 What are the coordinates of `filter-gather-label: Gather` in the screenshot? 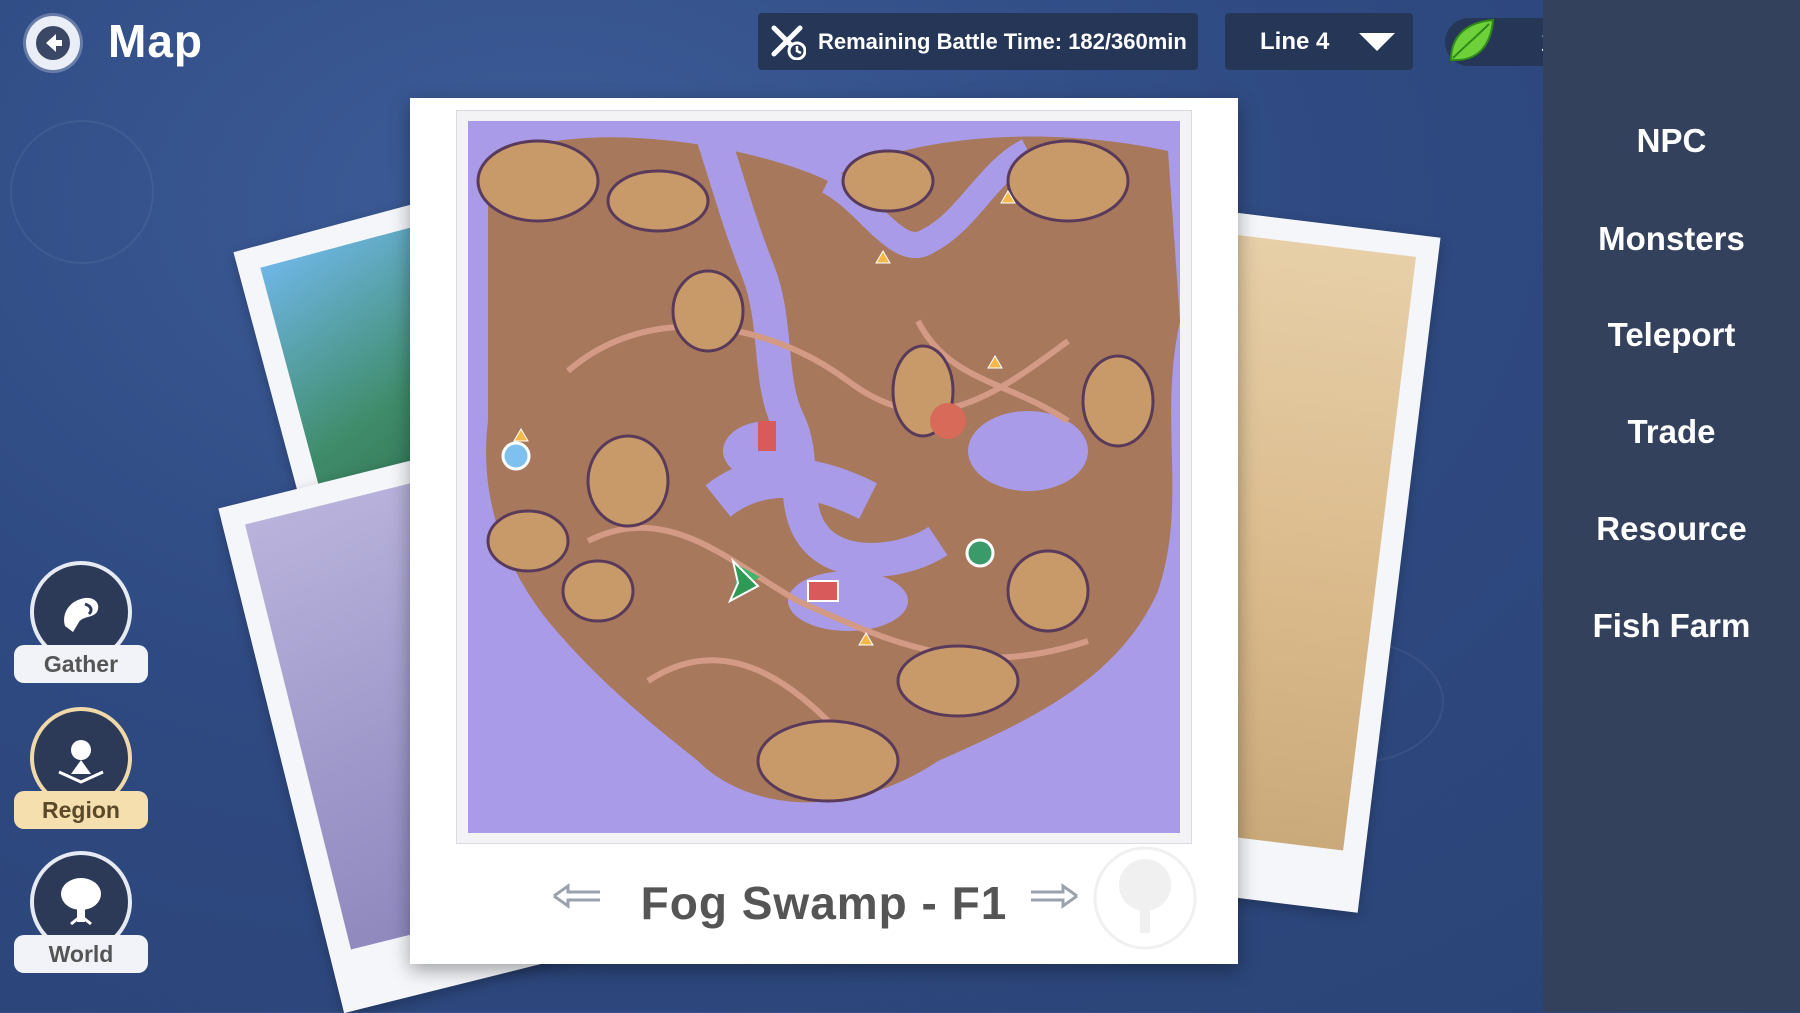 It's located at (81, 664).